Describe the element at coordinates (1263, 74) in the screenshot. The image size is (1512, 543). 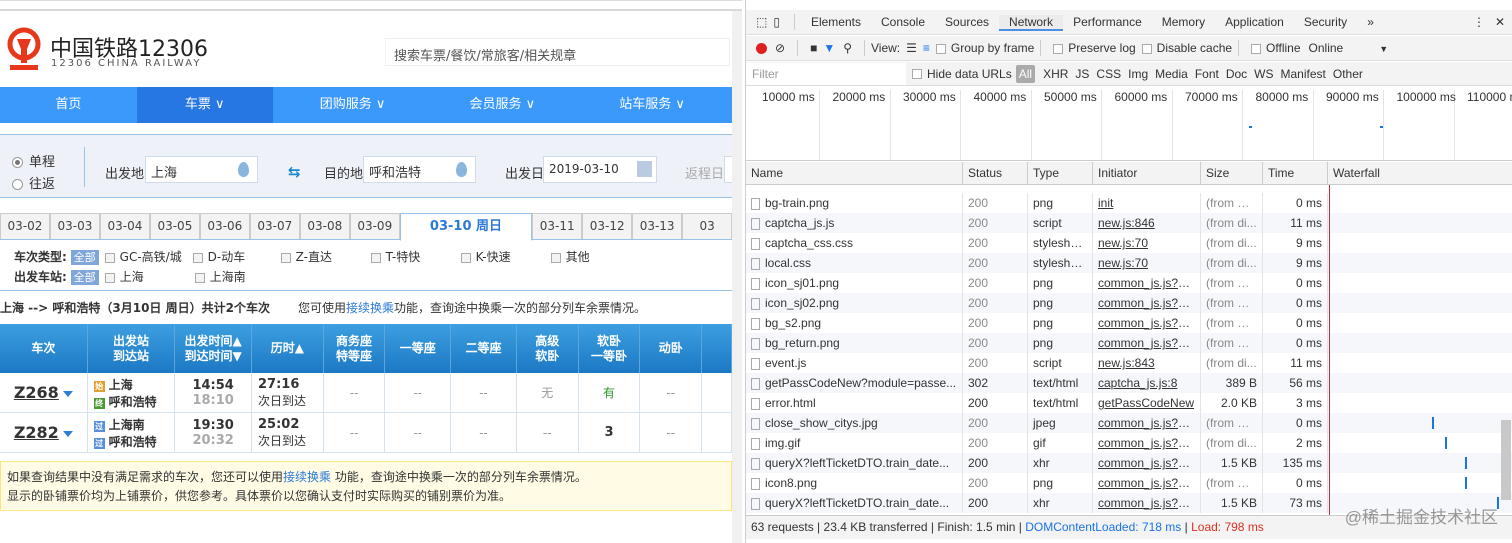
I see `filter-type-ws: WS` at that location.